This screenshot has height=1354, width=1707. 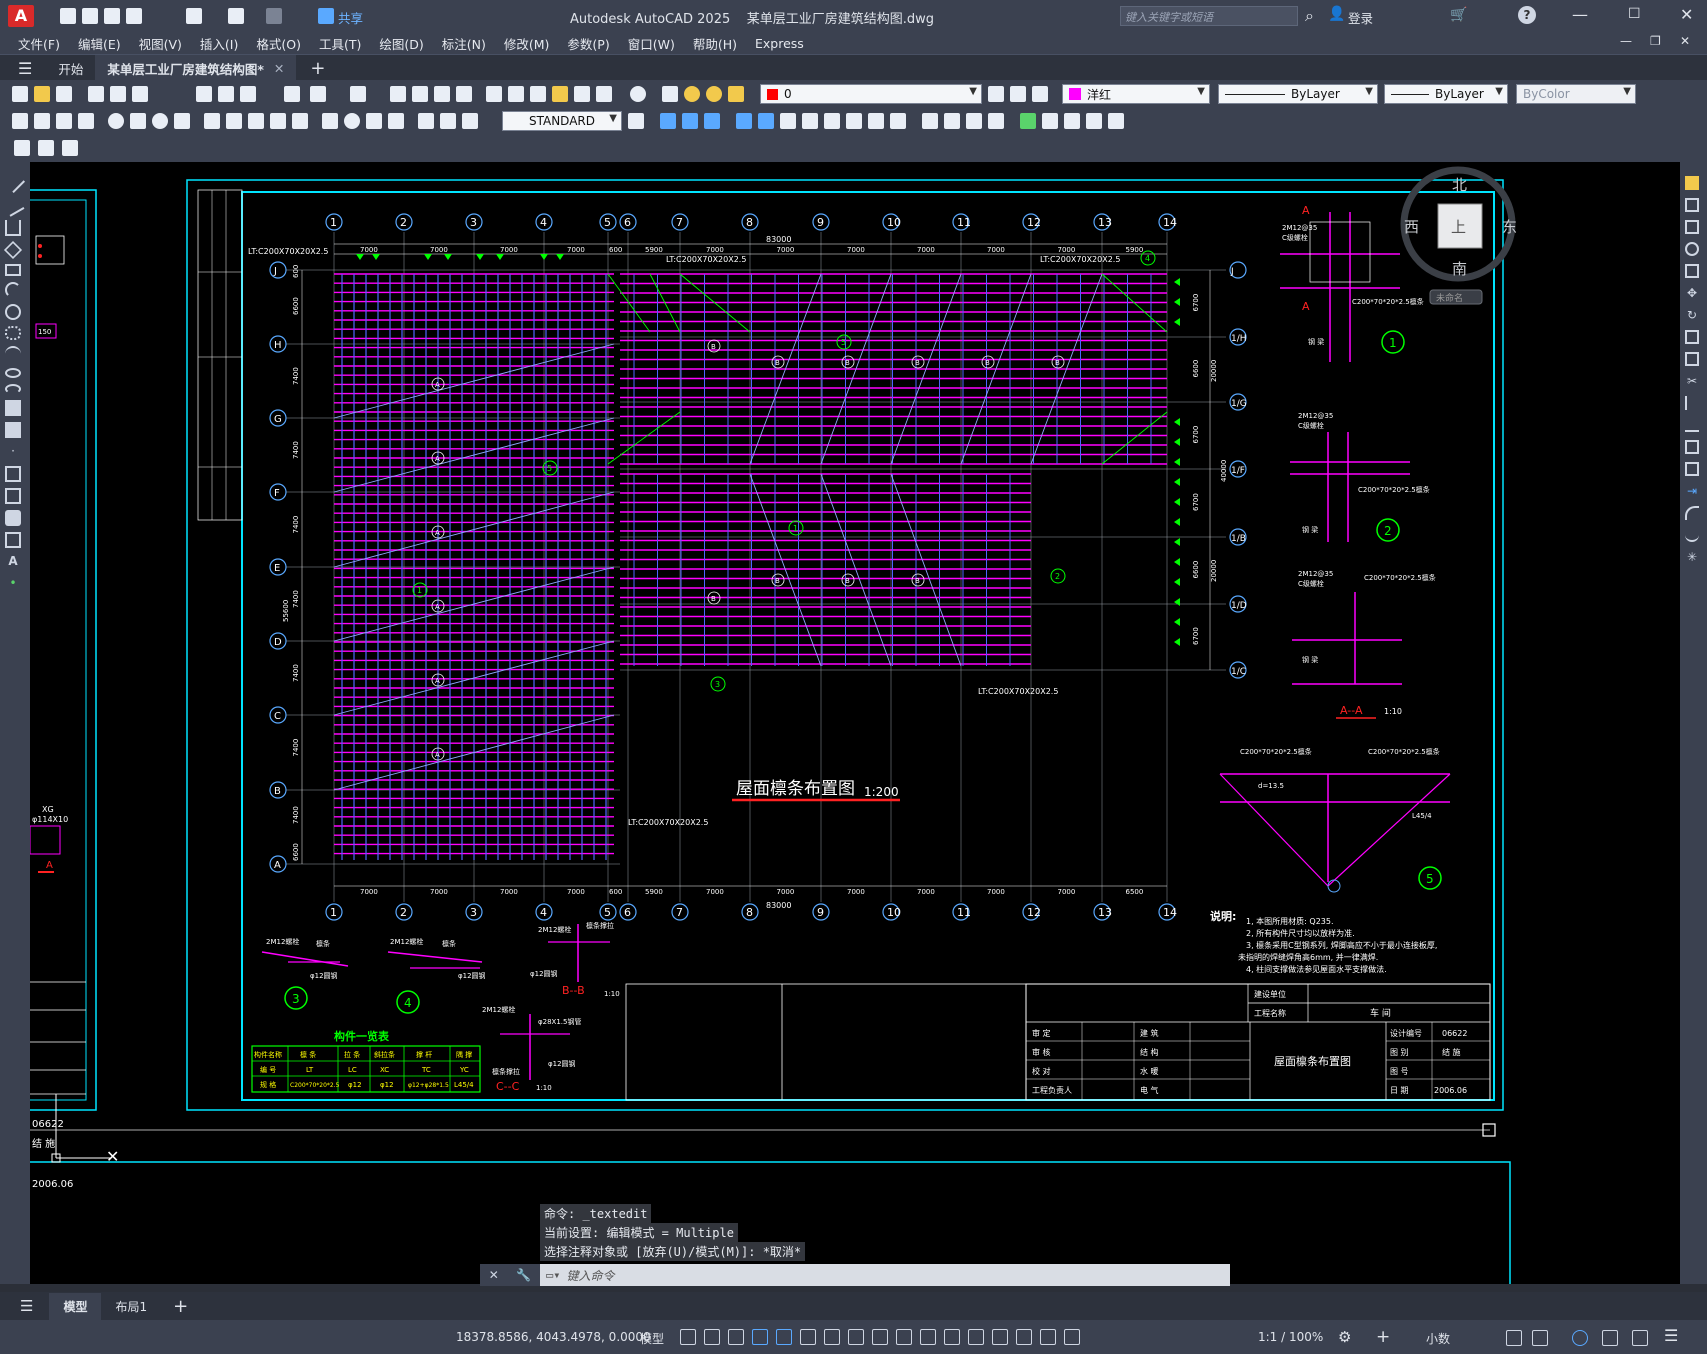 I want to click on menu-format: 格式(O), so click(x=278, y=43).